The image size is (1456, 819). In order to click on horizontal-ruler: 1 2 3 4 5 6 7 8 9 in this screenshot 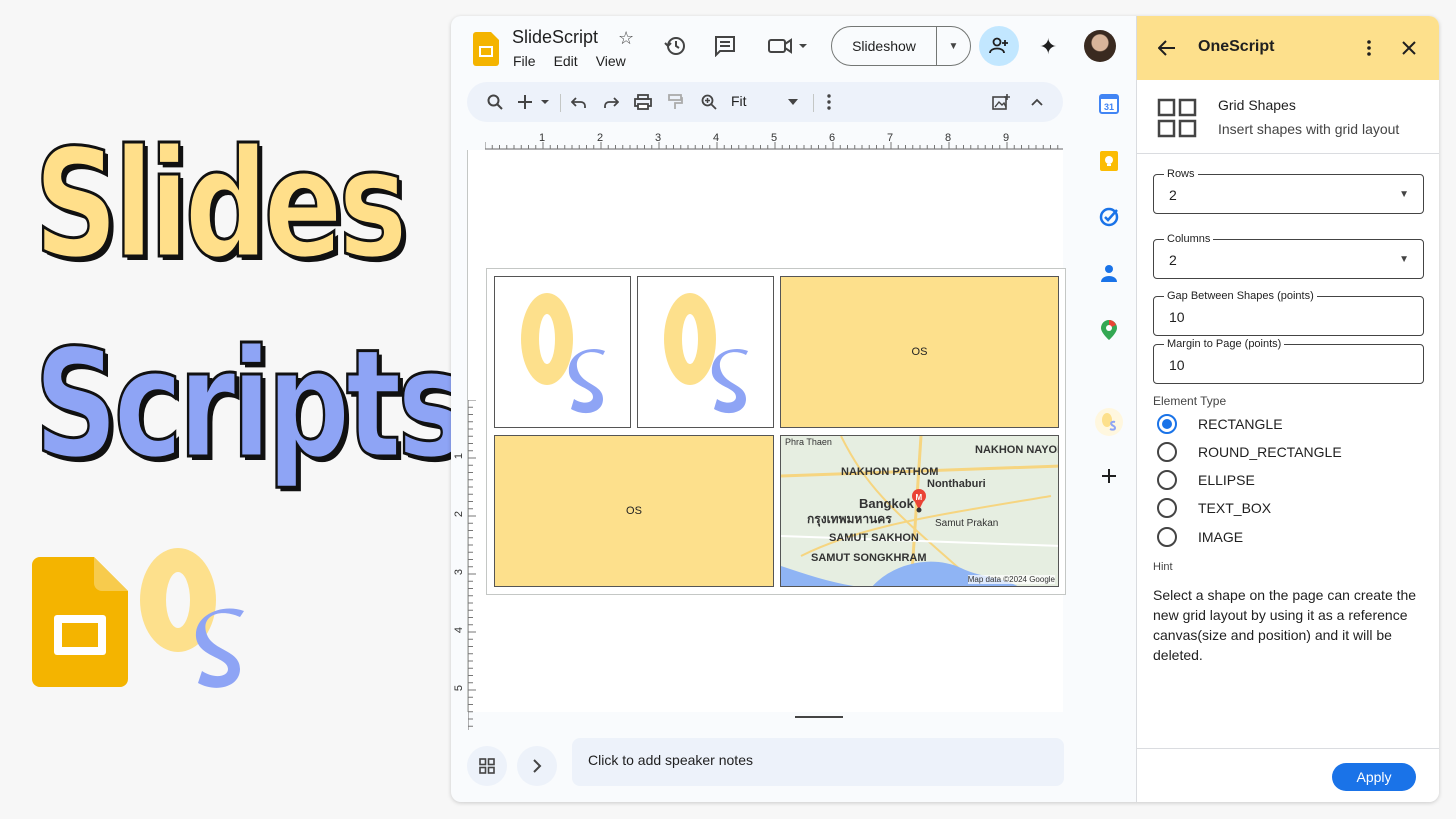, I will do `click(773, 141)`.